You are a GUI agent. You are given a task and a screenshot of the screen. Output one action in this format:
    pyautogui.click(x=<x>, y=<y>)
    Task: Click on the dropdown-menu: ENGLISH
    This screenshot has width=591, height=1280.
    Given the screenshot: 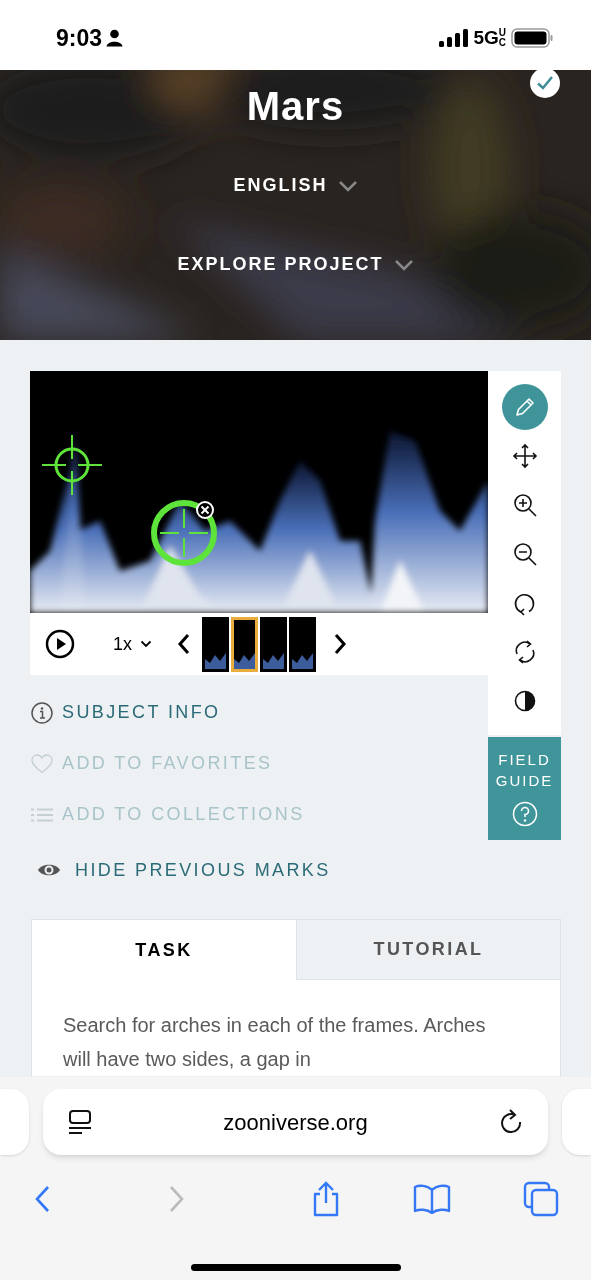 What is the action you would take?
    pyautogui.click(x=295, y=185)
    